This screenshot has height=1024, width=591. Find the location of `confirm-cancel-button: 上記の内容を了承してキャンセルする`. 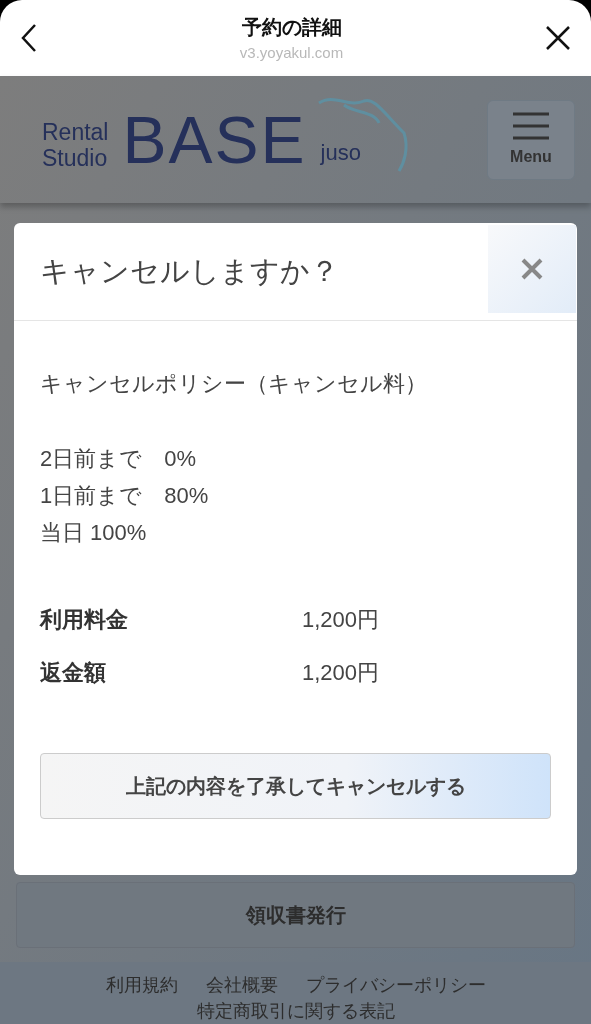

confirm-cancel-button: 上記の内容を了承してキャンセルする is located at coordinates (295, 786).